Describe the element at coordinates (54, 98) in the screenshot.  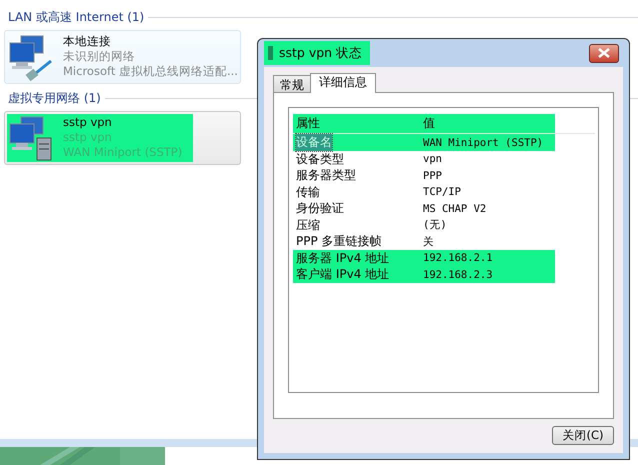
I see `group-title: 虚拟专用网络 (1)` at that location.